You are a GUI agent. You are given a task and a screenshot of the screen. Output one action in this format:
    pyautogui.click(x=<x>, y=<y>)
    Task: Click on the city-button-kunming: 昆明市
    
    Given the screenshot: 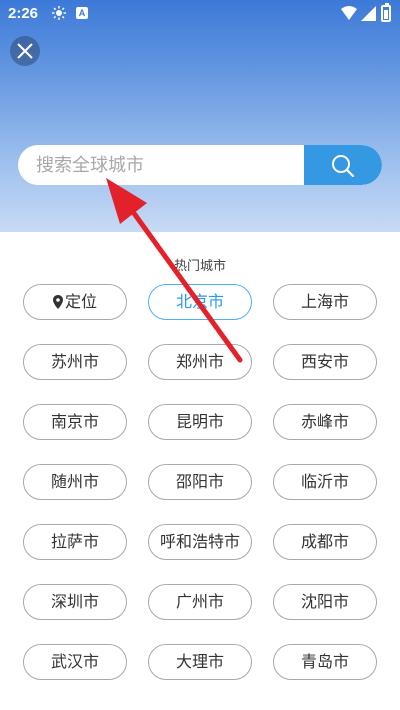 What is the action you would take?
    pyautogui.click(x=200, y=422)
    